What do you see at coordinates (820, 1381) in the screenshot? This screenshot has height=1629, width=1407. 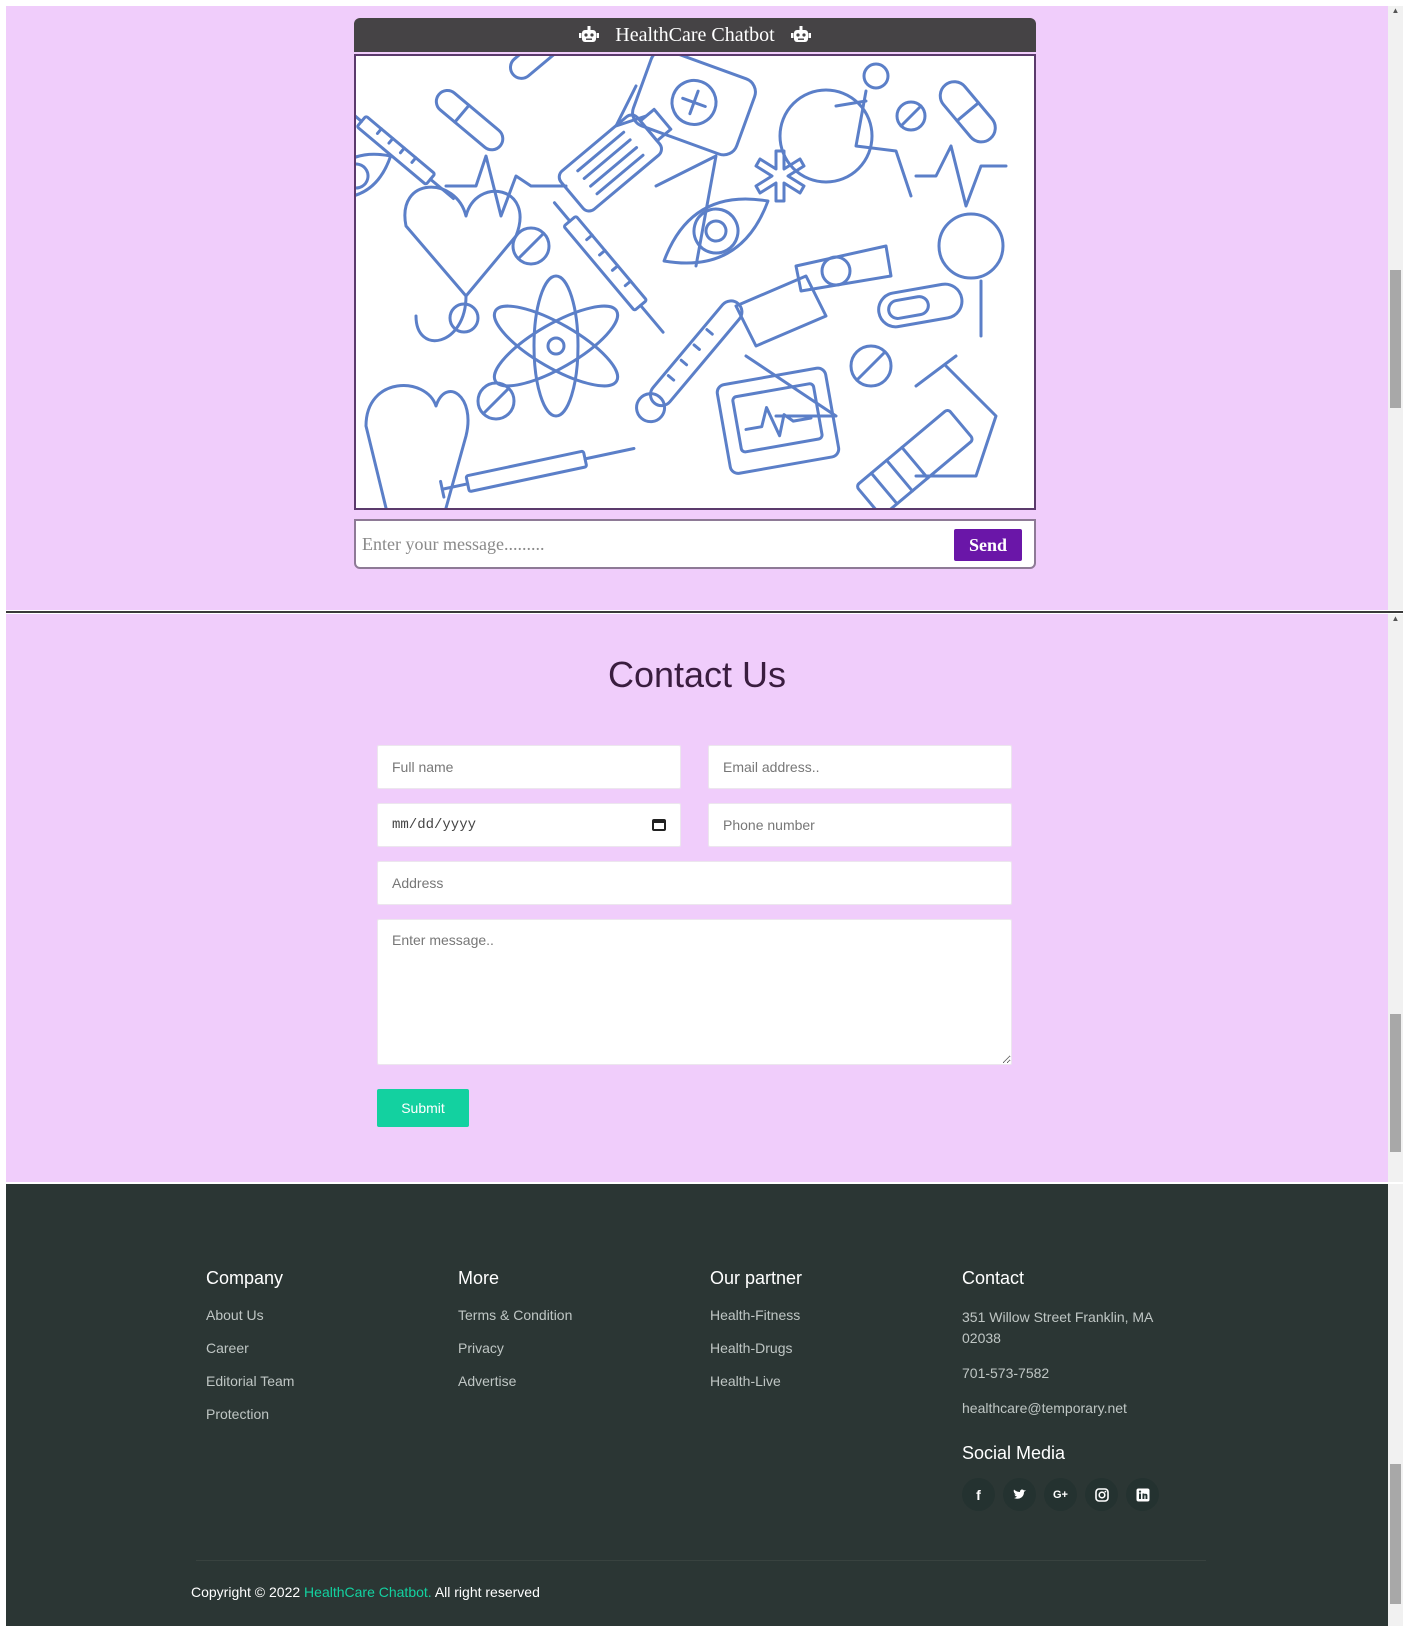 I see `footer-link-health-live: Health-Live` at bounding box center [820, 1381].